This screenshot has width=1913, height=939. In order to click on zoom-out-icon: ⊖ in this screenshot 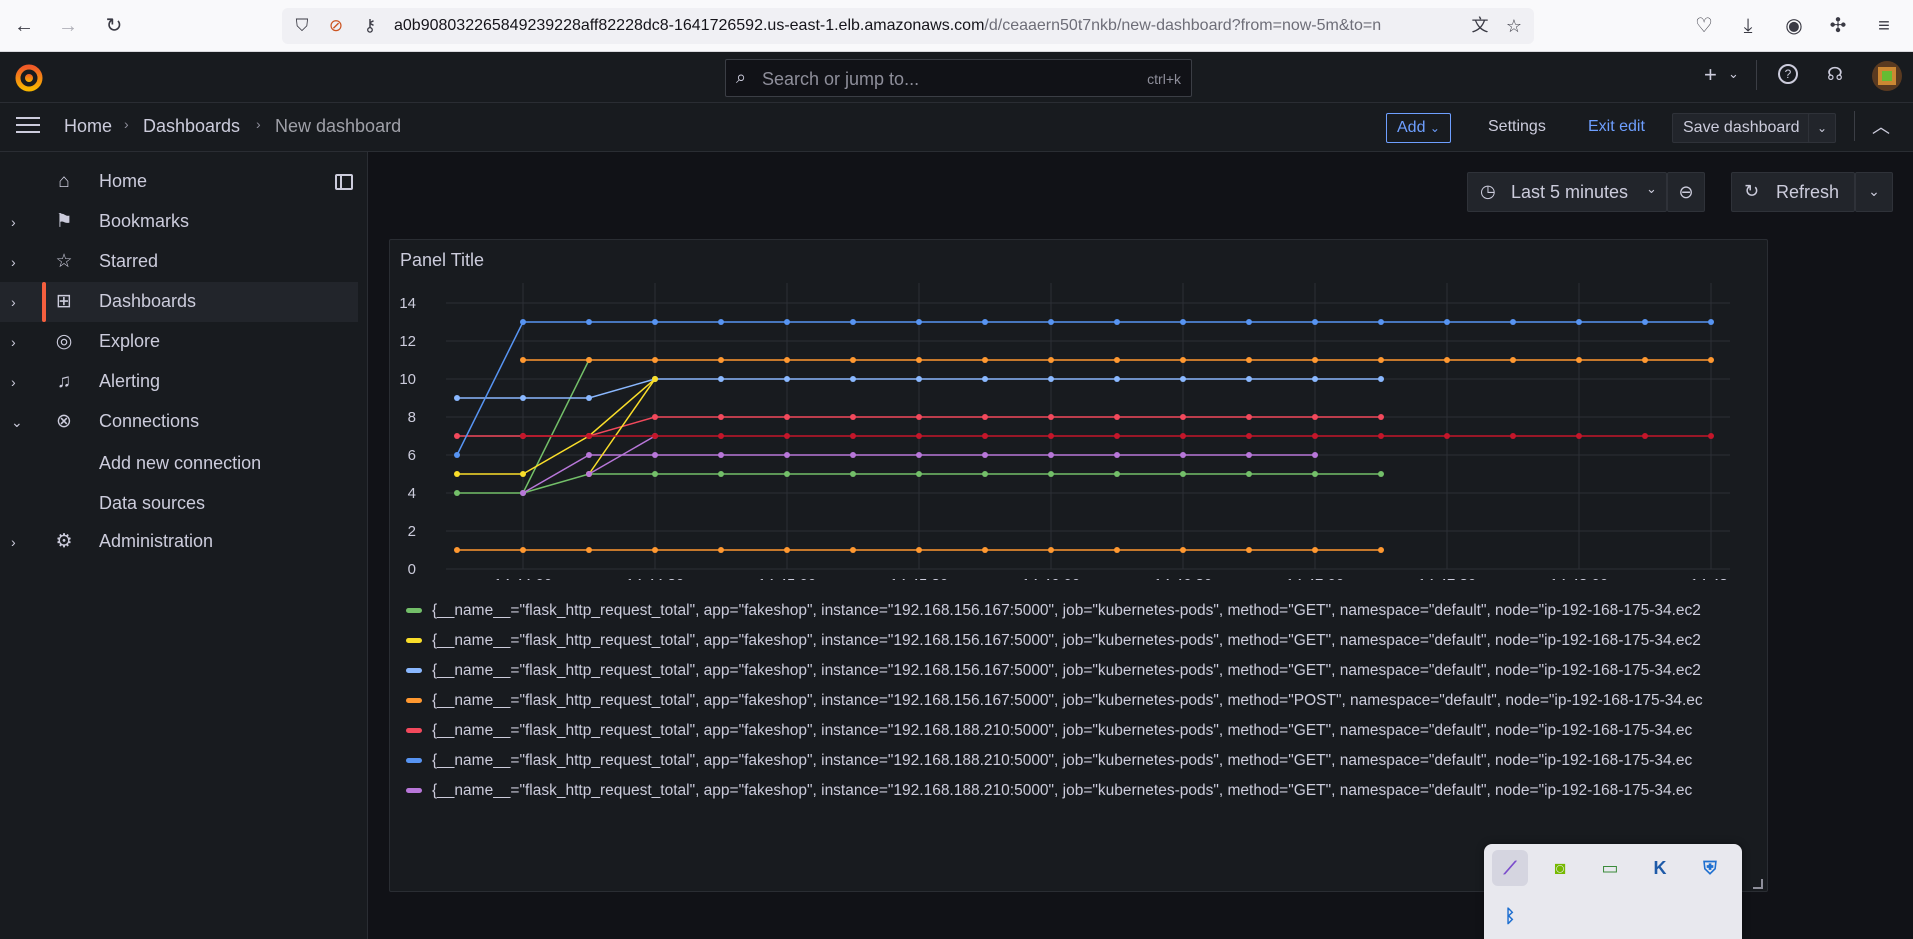, I will do `click(1686, 192)`.